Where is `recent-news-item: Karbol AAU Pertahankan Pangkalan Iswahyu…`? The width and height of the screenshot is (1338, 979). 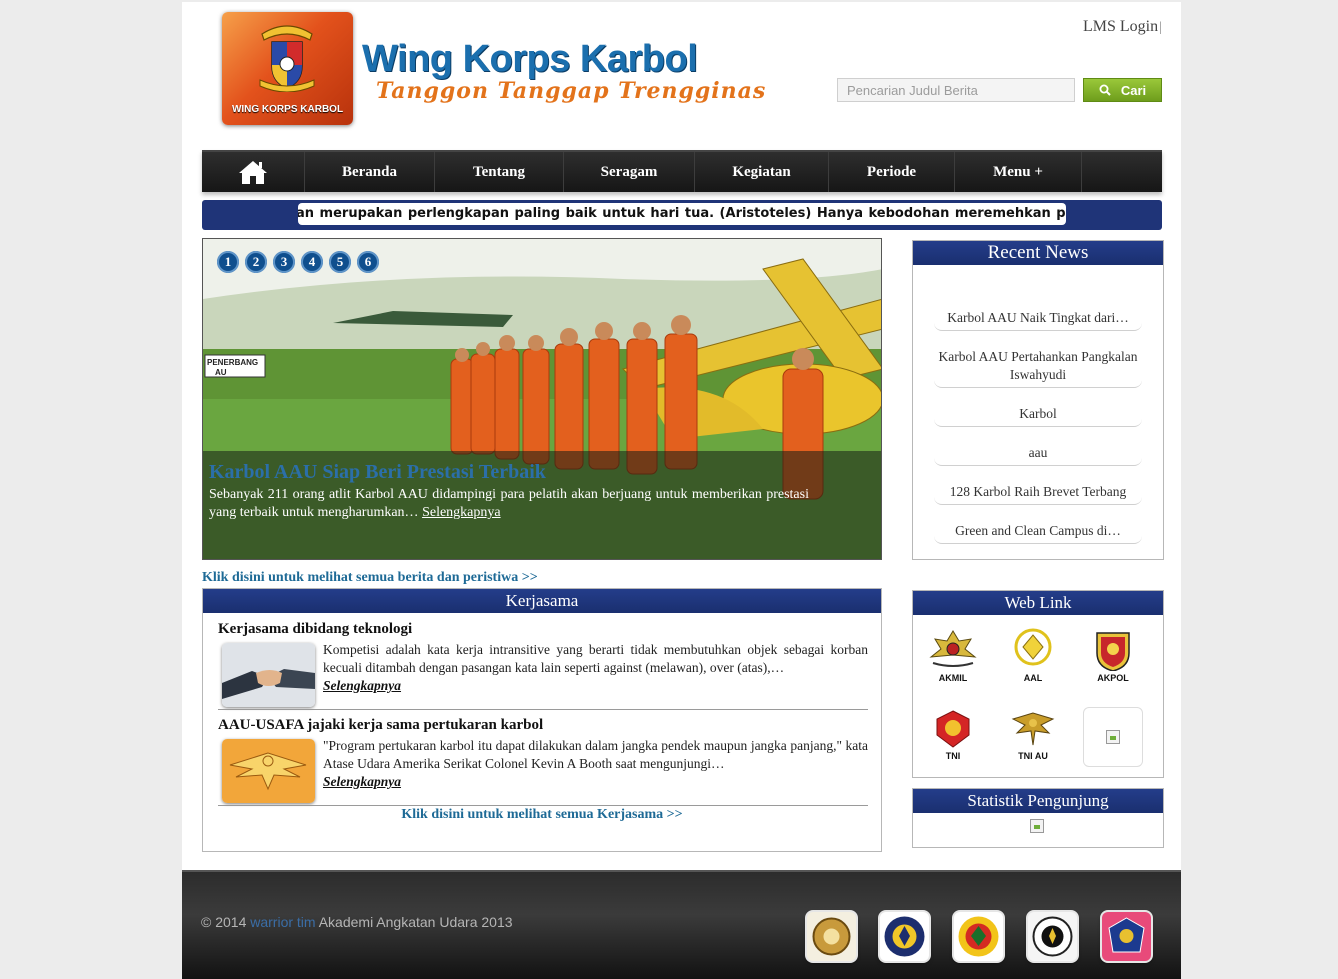
recent-news-item: Karbol AAU Pertahankan Pangkalan Iswahyu… is located at coordinates (1038, 368).